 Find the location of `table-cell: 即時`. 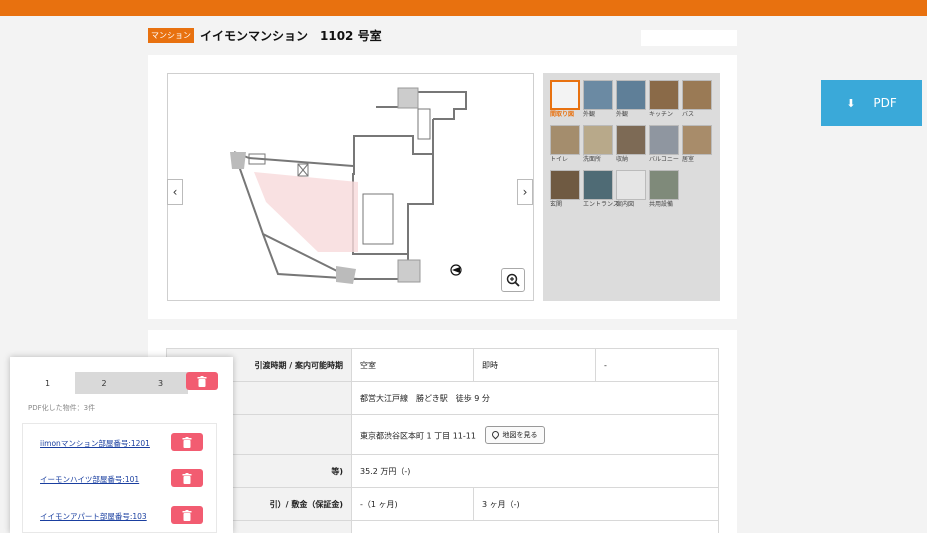

table-cell: 即時 is located at coordinates (534, 365).